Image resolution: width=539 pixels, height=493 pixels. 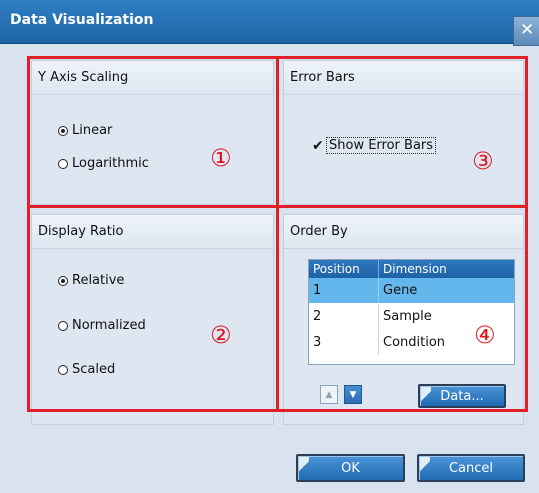 I want to click on highlight-divider-horizontal, so click(x=277, y=206).